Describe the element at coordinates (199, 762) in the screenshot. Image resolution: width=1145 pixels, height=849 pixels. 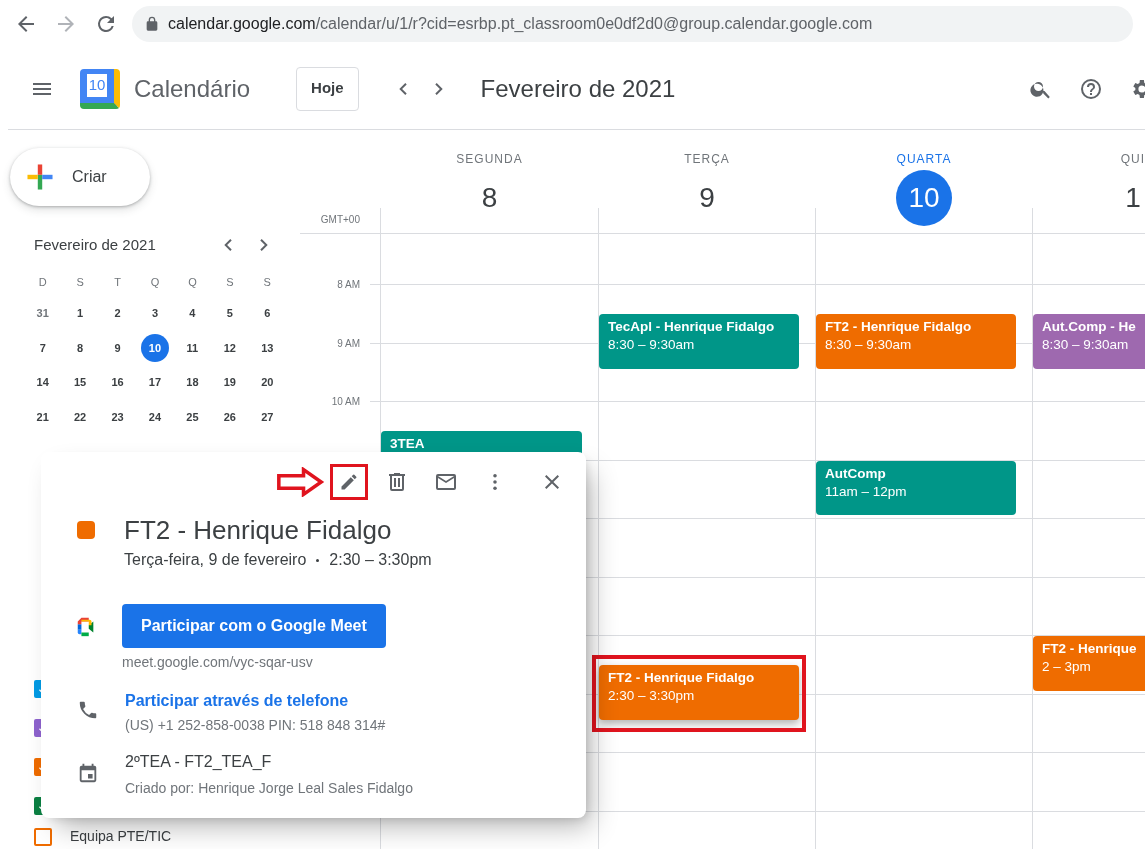
I see `calendar-name: 2ºTEA - FT2_TEA_F` at that location.